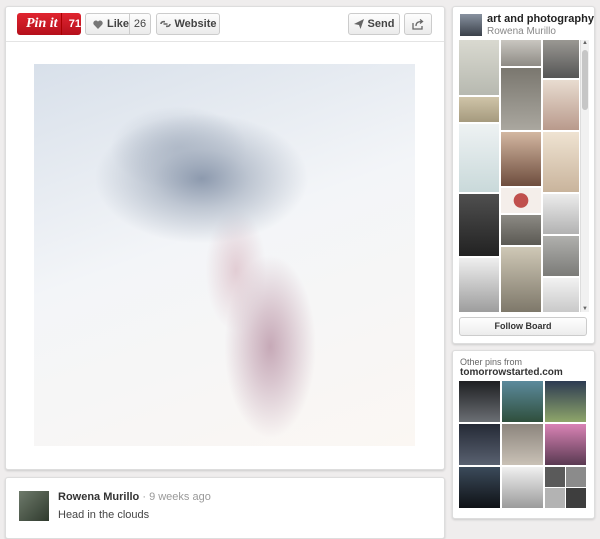 The height and width of the screenshot is (539, 600). What do you see at coordinates (34, 506) in the screenshot?
I see `avatar` at bounding box center [34, 506].